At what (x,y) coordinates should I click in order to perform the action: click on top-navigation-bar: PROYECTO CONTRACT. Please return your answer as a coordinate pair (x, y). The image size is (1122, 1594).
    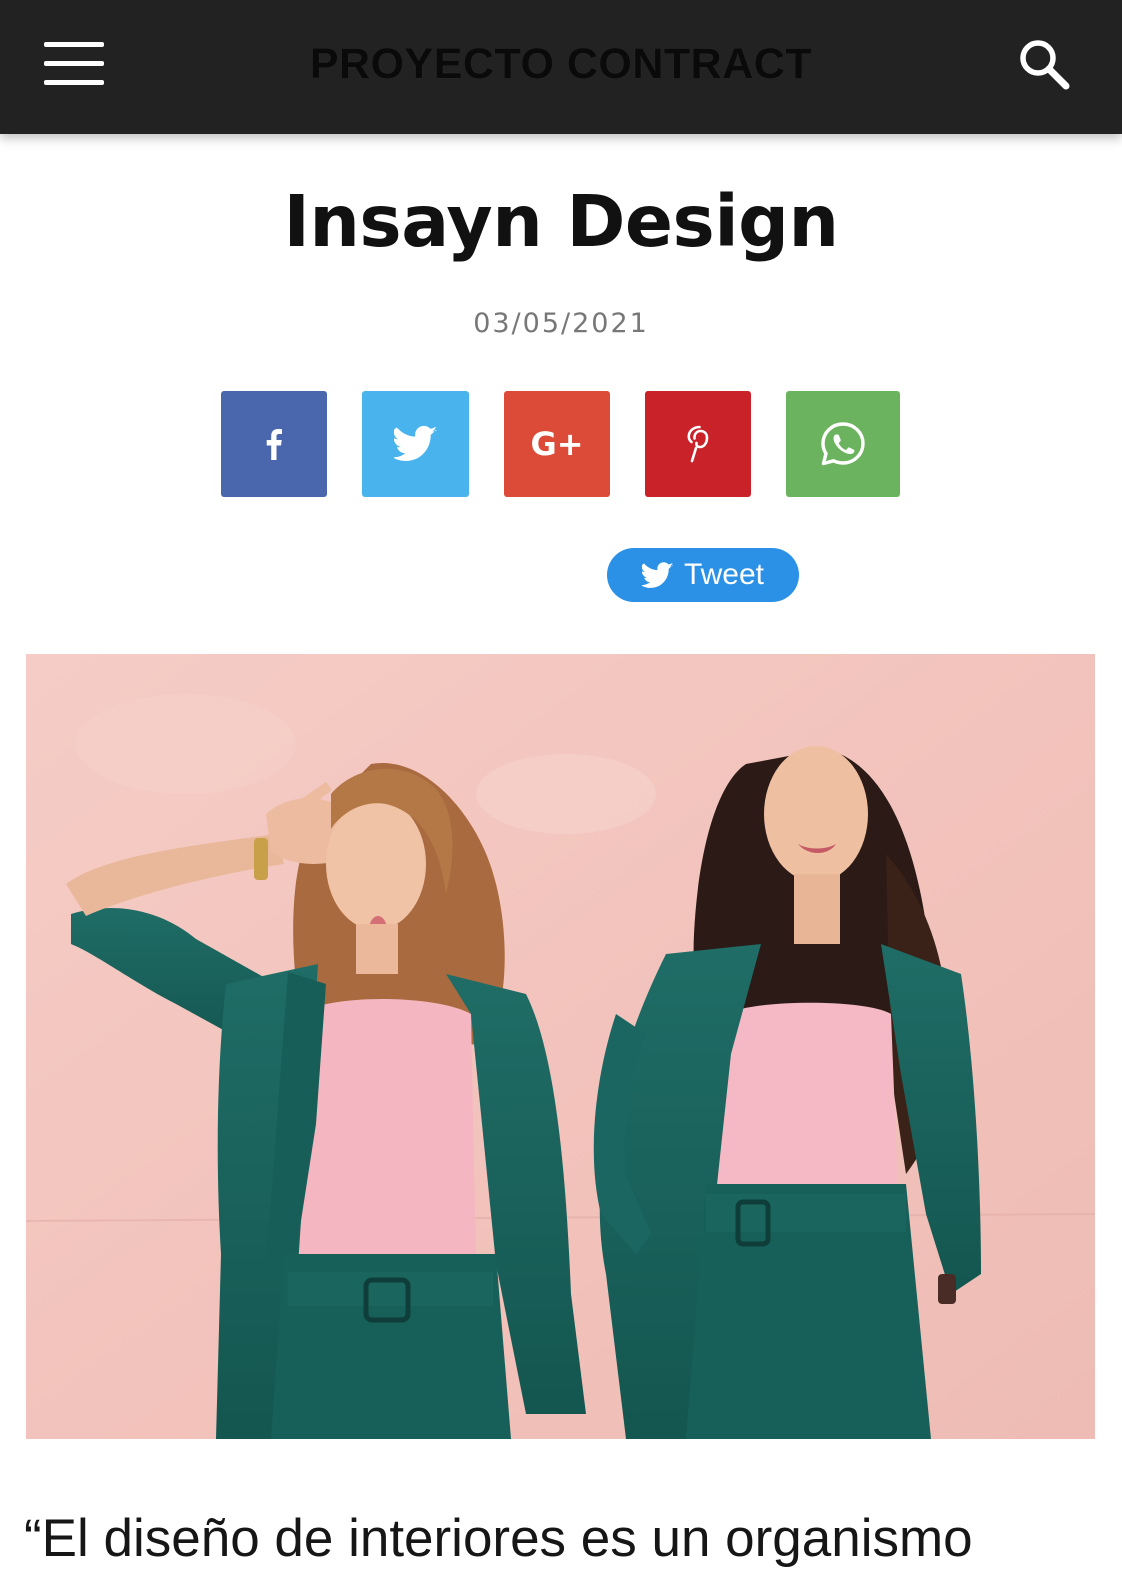
    Looking at the image, I should click on (561, 67).